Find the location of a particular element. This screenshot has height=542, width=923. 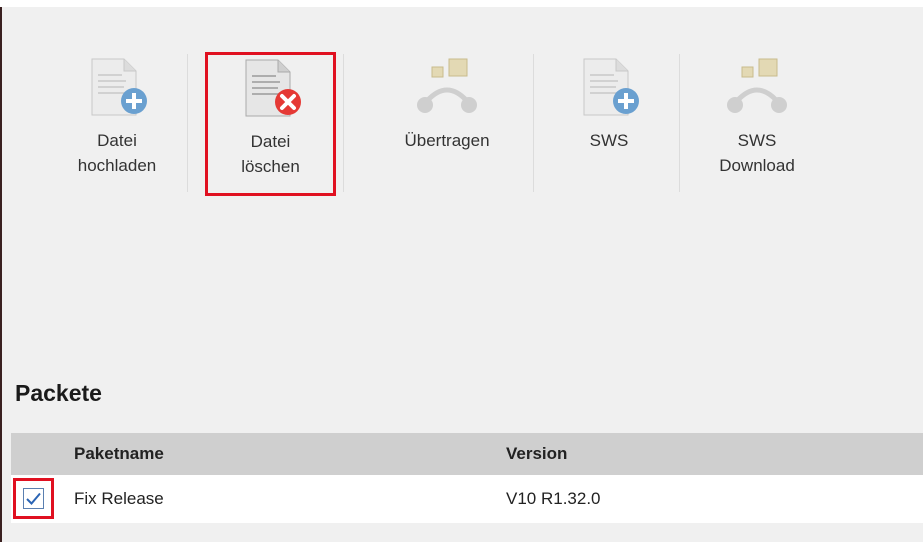

top-strip is located at coordinates (461, 3).